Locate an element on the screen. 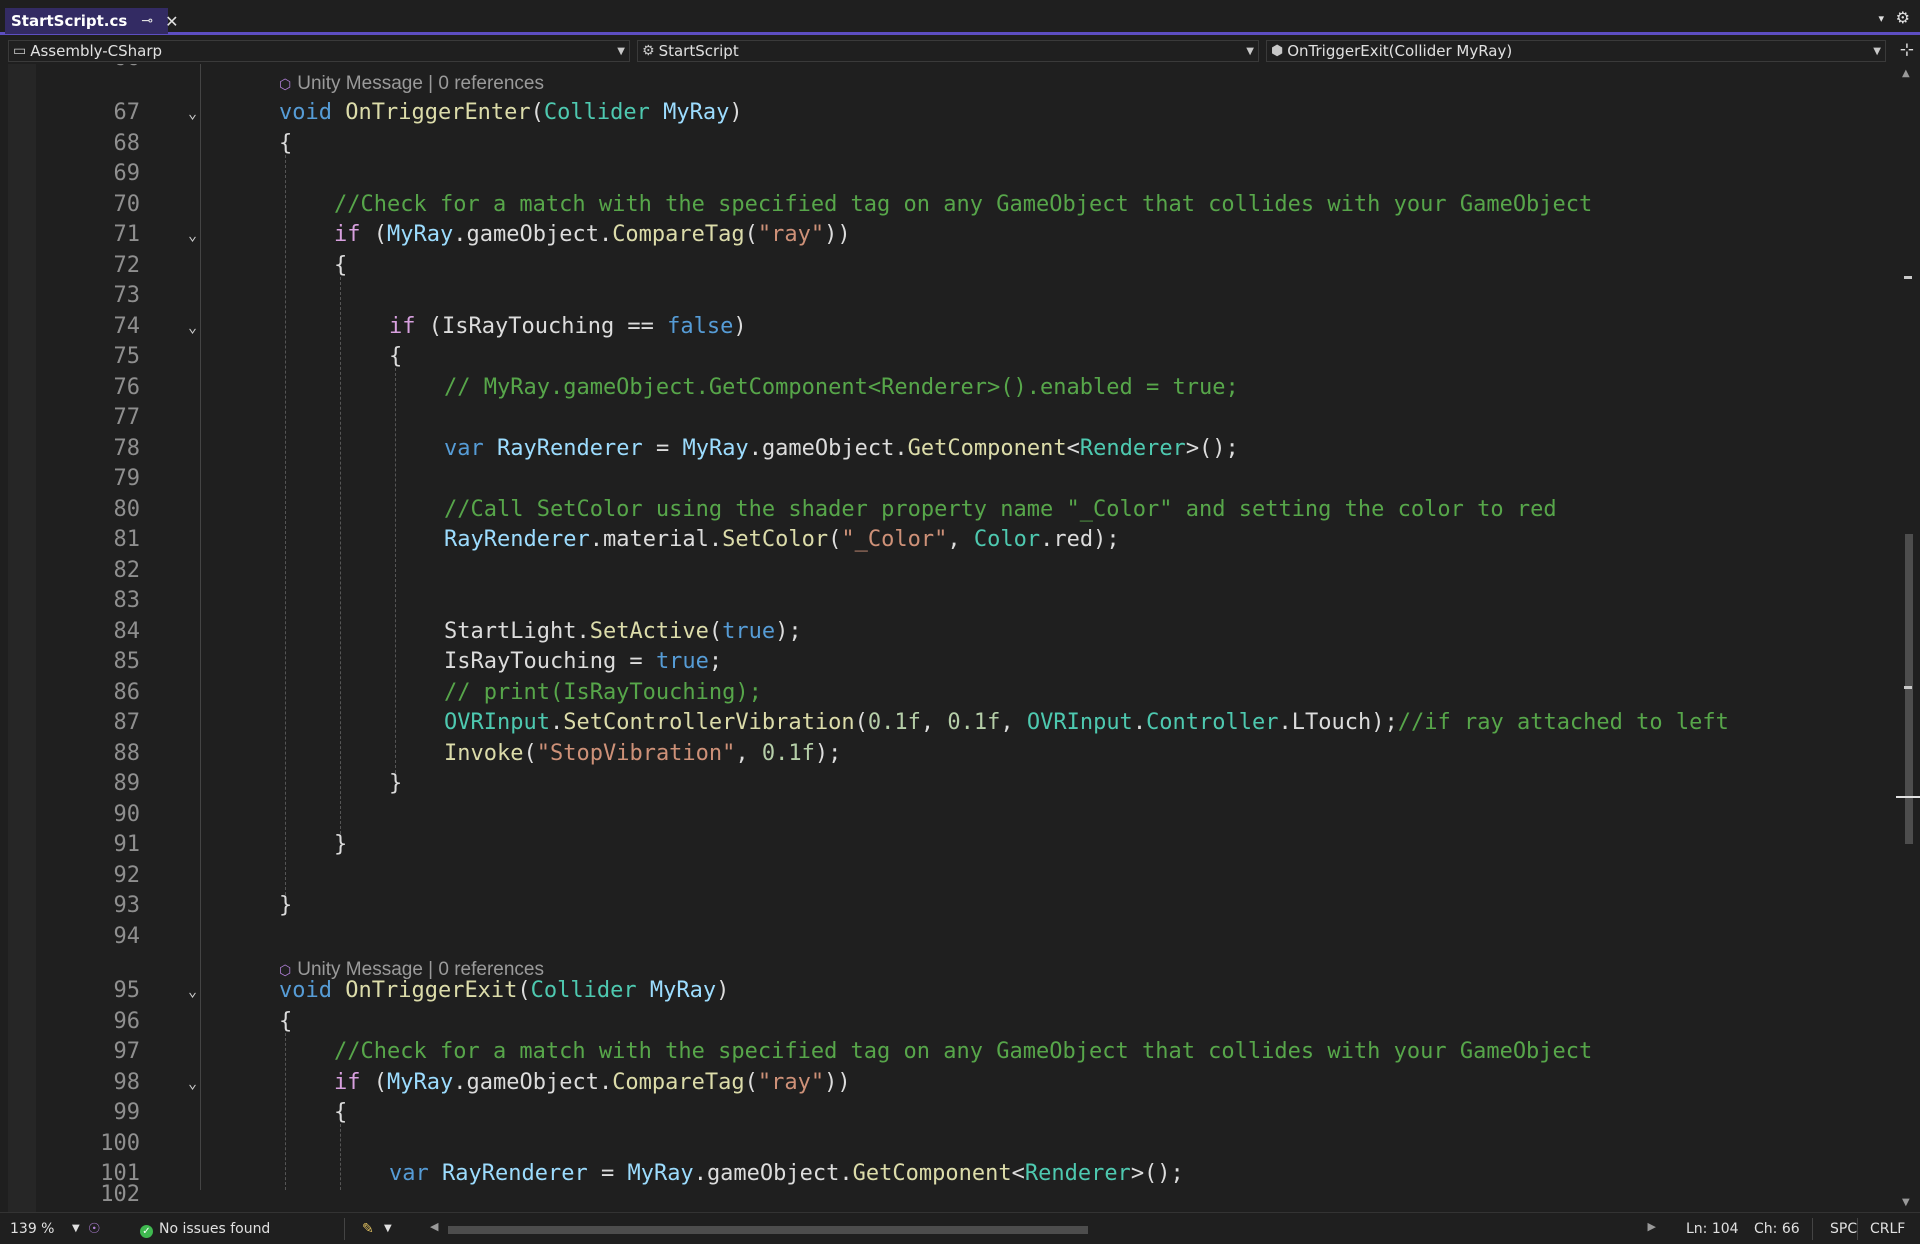  code-token: . is located at coordinates (715, 539).